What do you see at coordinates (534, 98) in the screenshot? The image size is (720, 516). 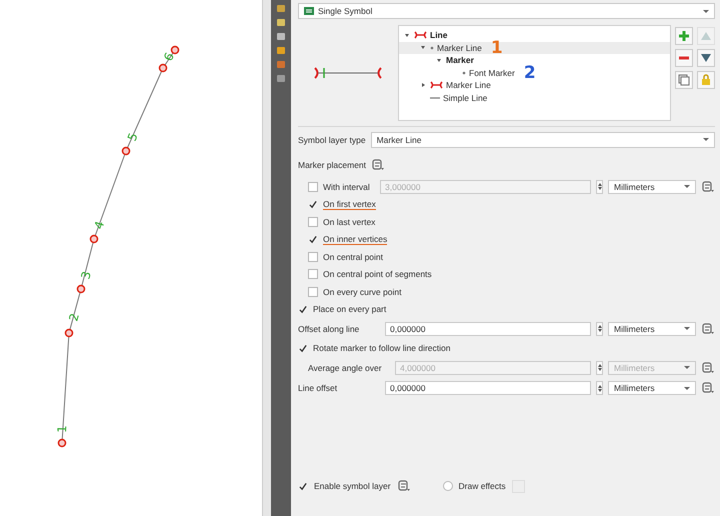 I see `tree-row: Simple Line` at bounding box center [534, 98].